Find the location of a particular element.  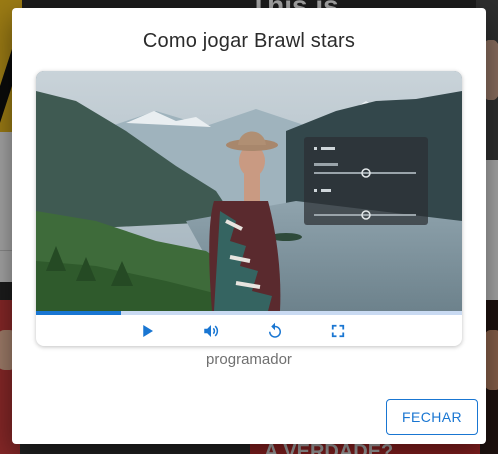

volume-icon is located at coordinates (211, 331).